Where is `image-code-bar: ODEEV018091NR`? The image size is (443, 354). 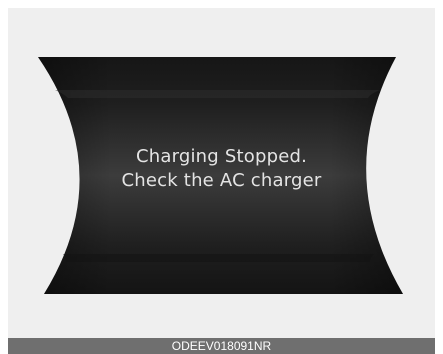 image-code-bar: ODEEV018091NR is located at coordinates (221, 346).